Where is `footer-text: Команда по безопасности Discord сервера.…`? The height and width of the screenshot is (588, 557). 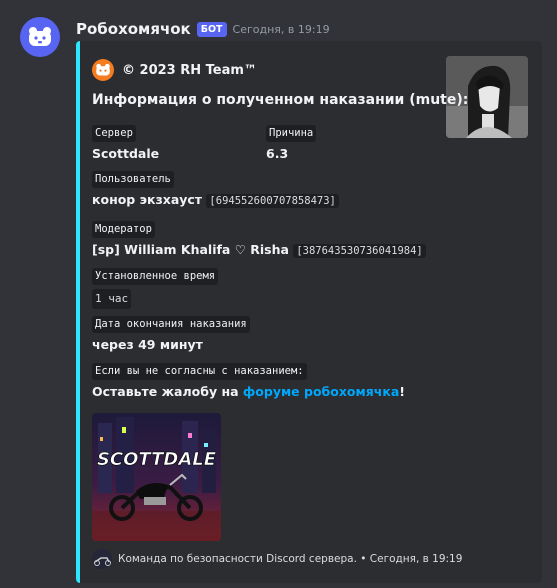 footer-text: Команда по безопасности Discord сервера.… is located at coordinates (290, 559).